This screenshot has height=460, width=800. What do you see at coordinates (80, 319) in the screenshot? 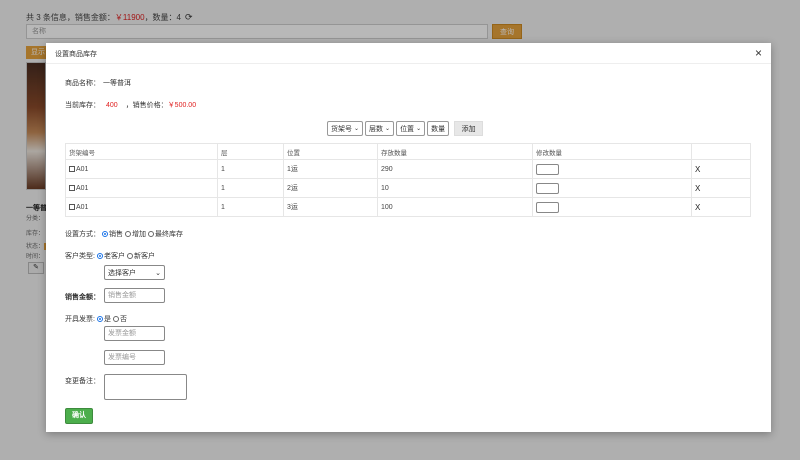
I see `invoice-label: 开具发票:` at bounding box center [80, 319].